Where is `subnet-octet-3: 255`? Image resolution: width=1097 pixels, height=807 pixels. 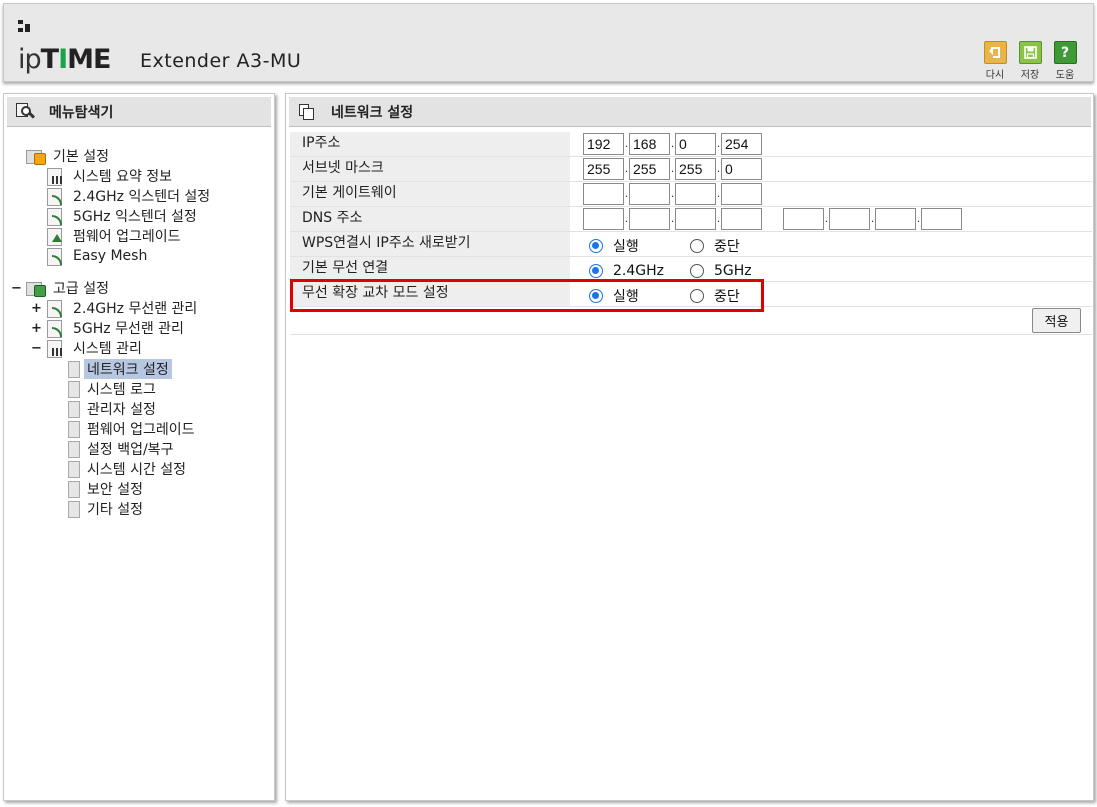
subnet-octet-3: 255 is located at coordinates (695, 169).